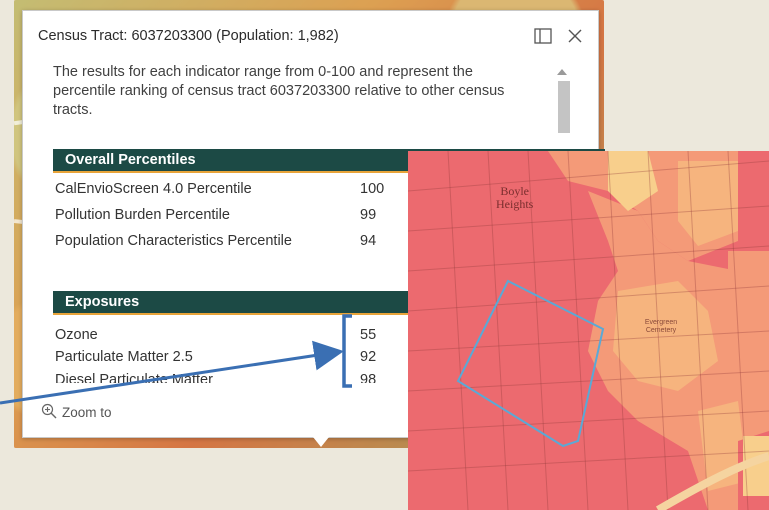 This screenshot has height=510, width=769. Describe the element at coordinates (76, 335) in the screenshot. I see `row-label: Ozone` at that location.